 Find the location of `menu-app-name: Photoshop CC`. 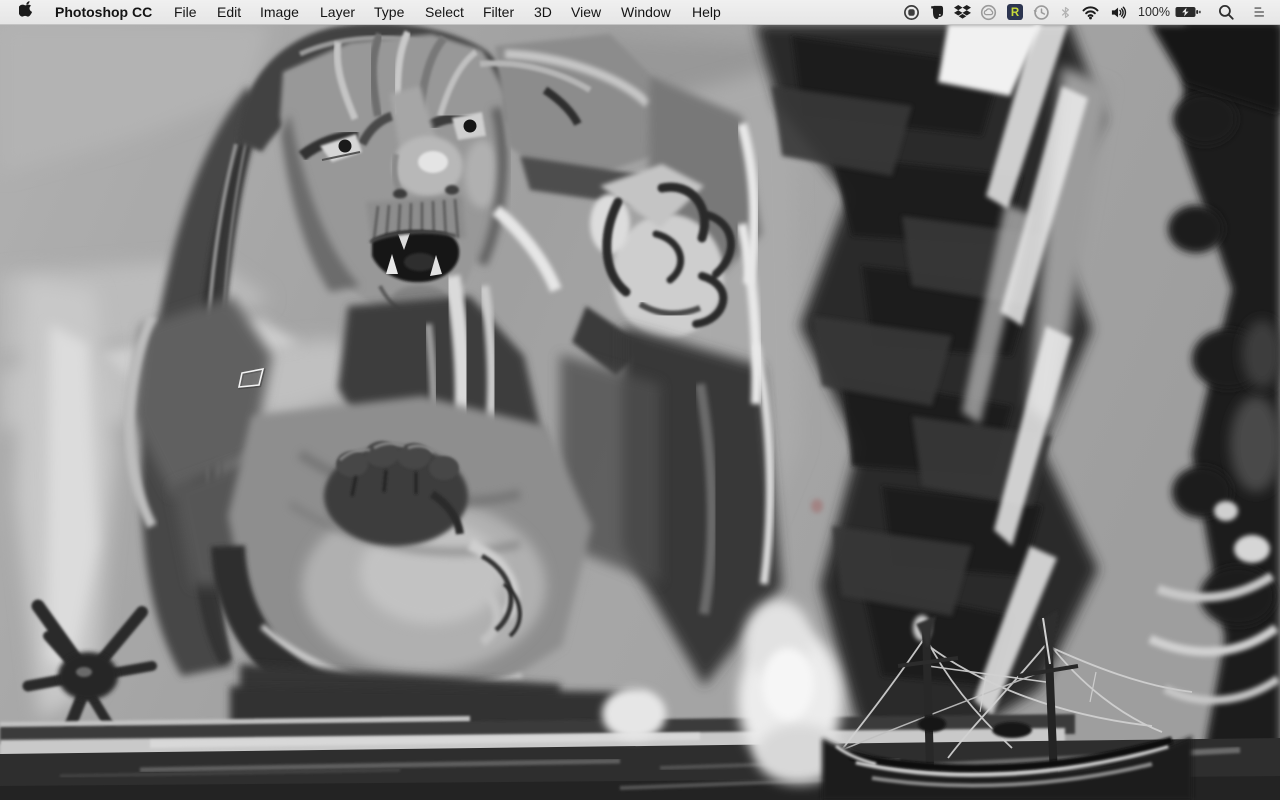

menu-app-name: Photoshop CC is located at coordinates (103, 12).